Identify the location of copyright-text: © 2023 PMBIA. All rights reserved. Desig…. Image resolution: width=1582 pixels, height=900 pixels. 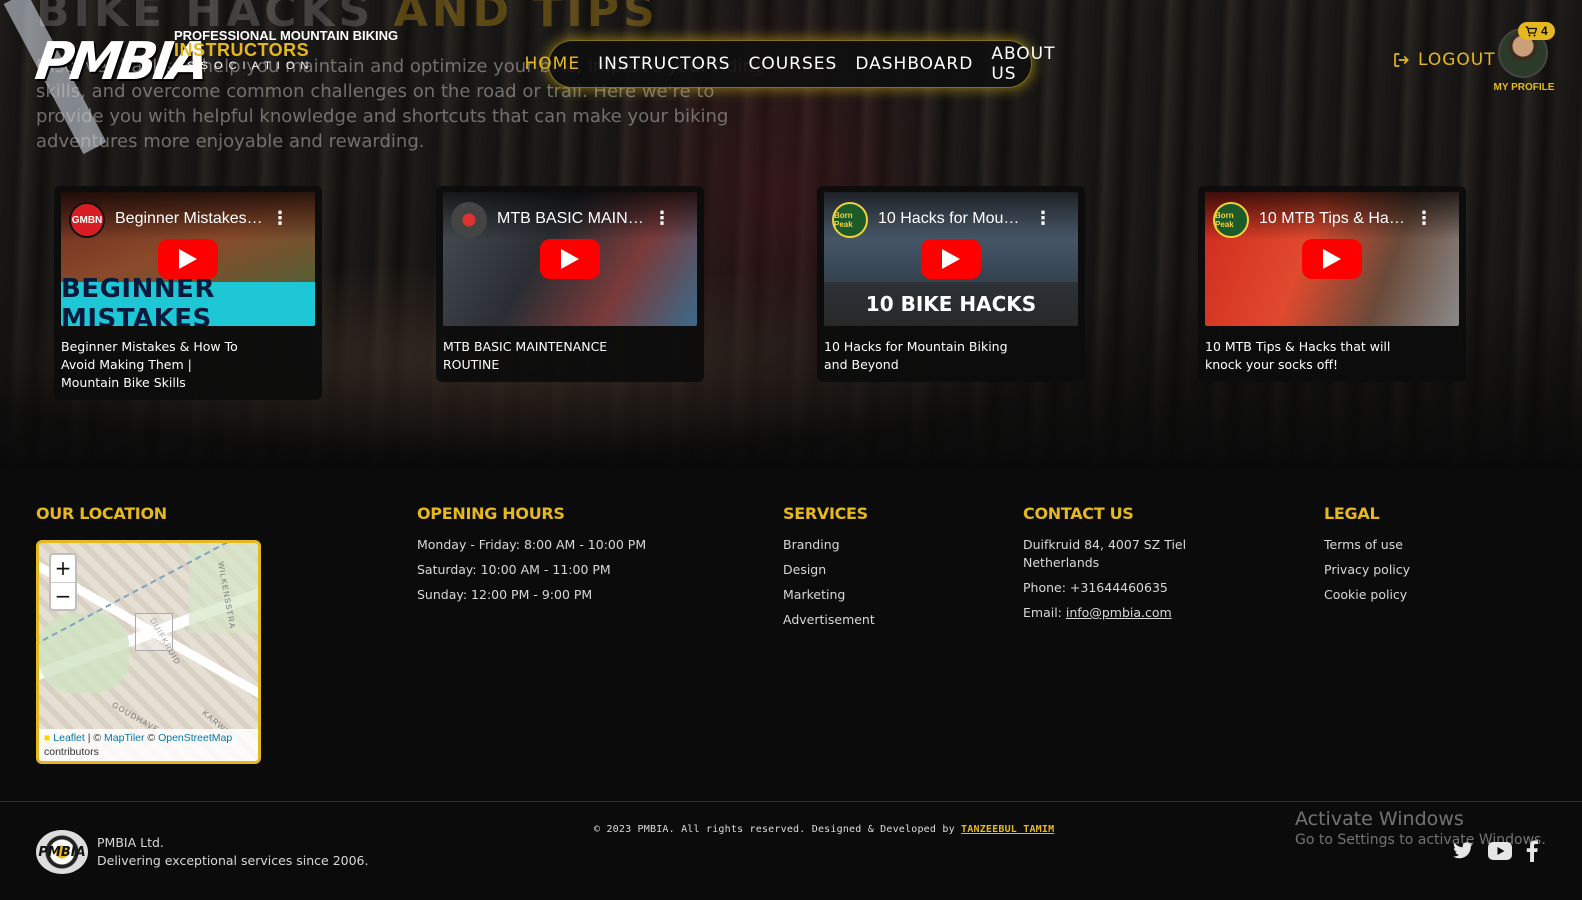
(774, 829).